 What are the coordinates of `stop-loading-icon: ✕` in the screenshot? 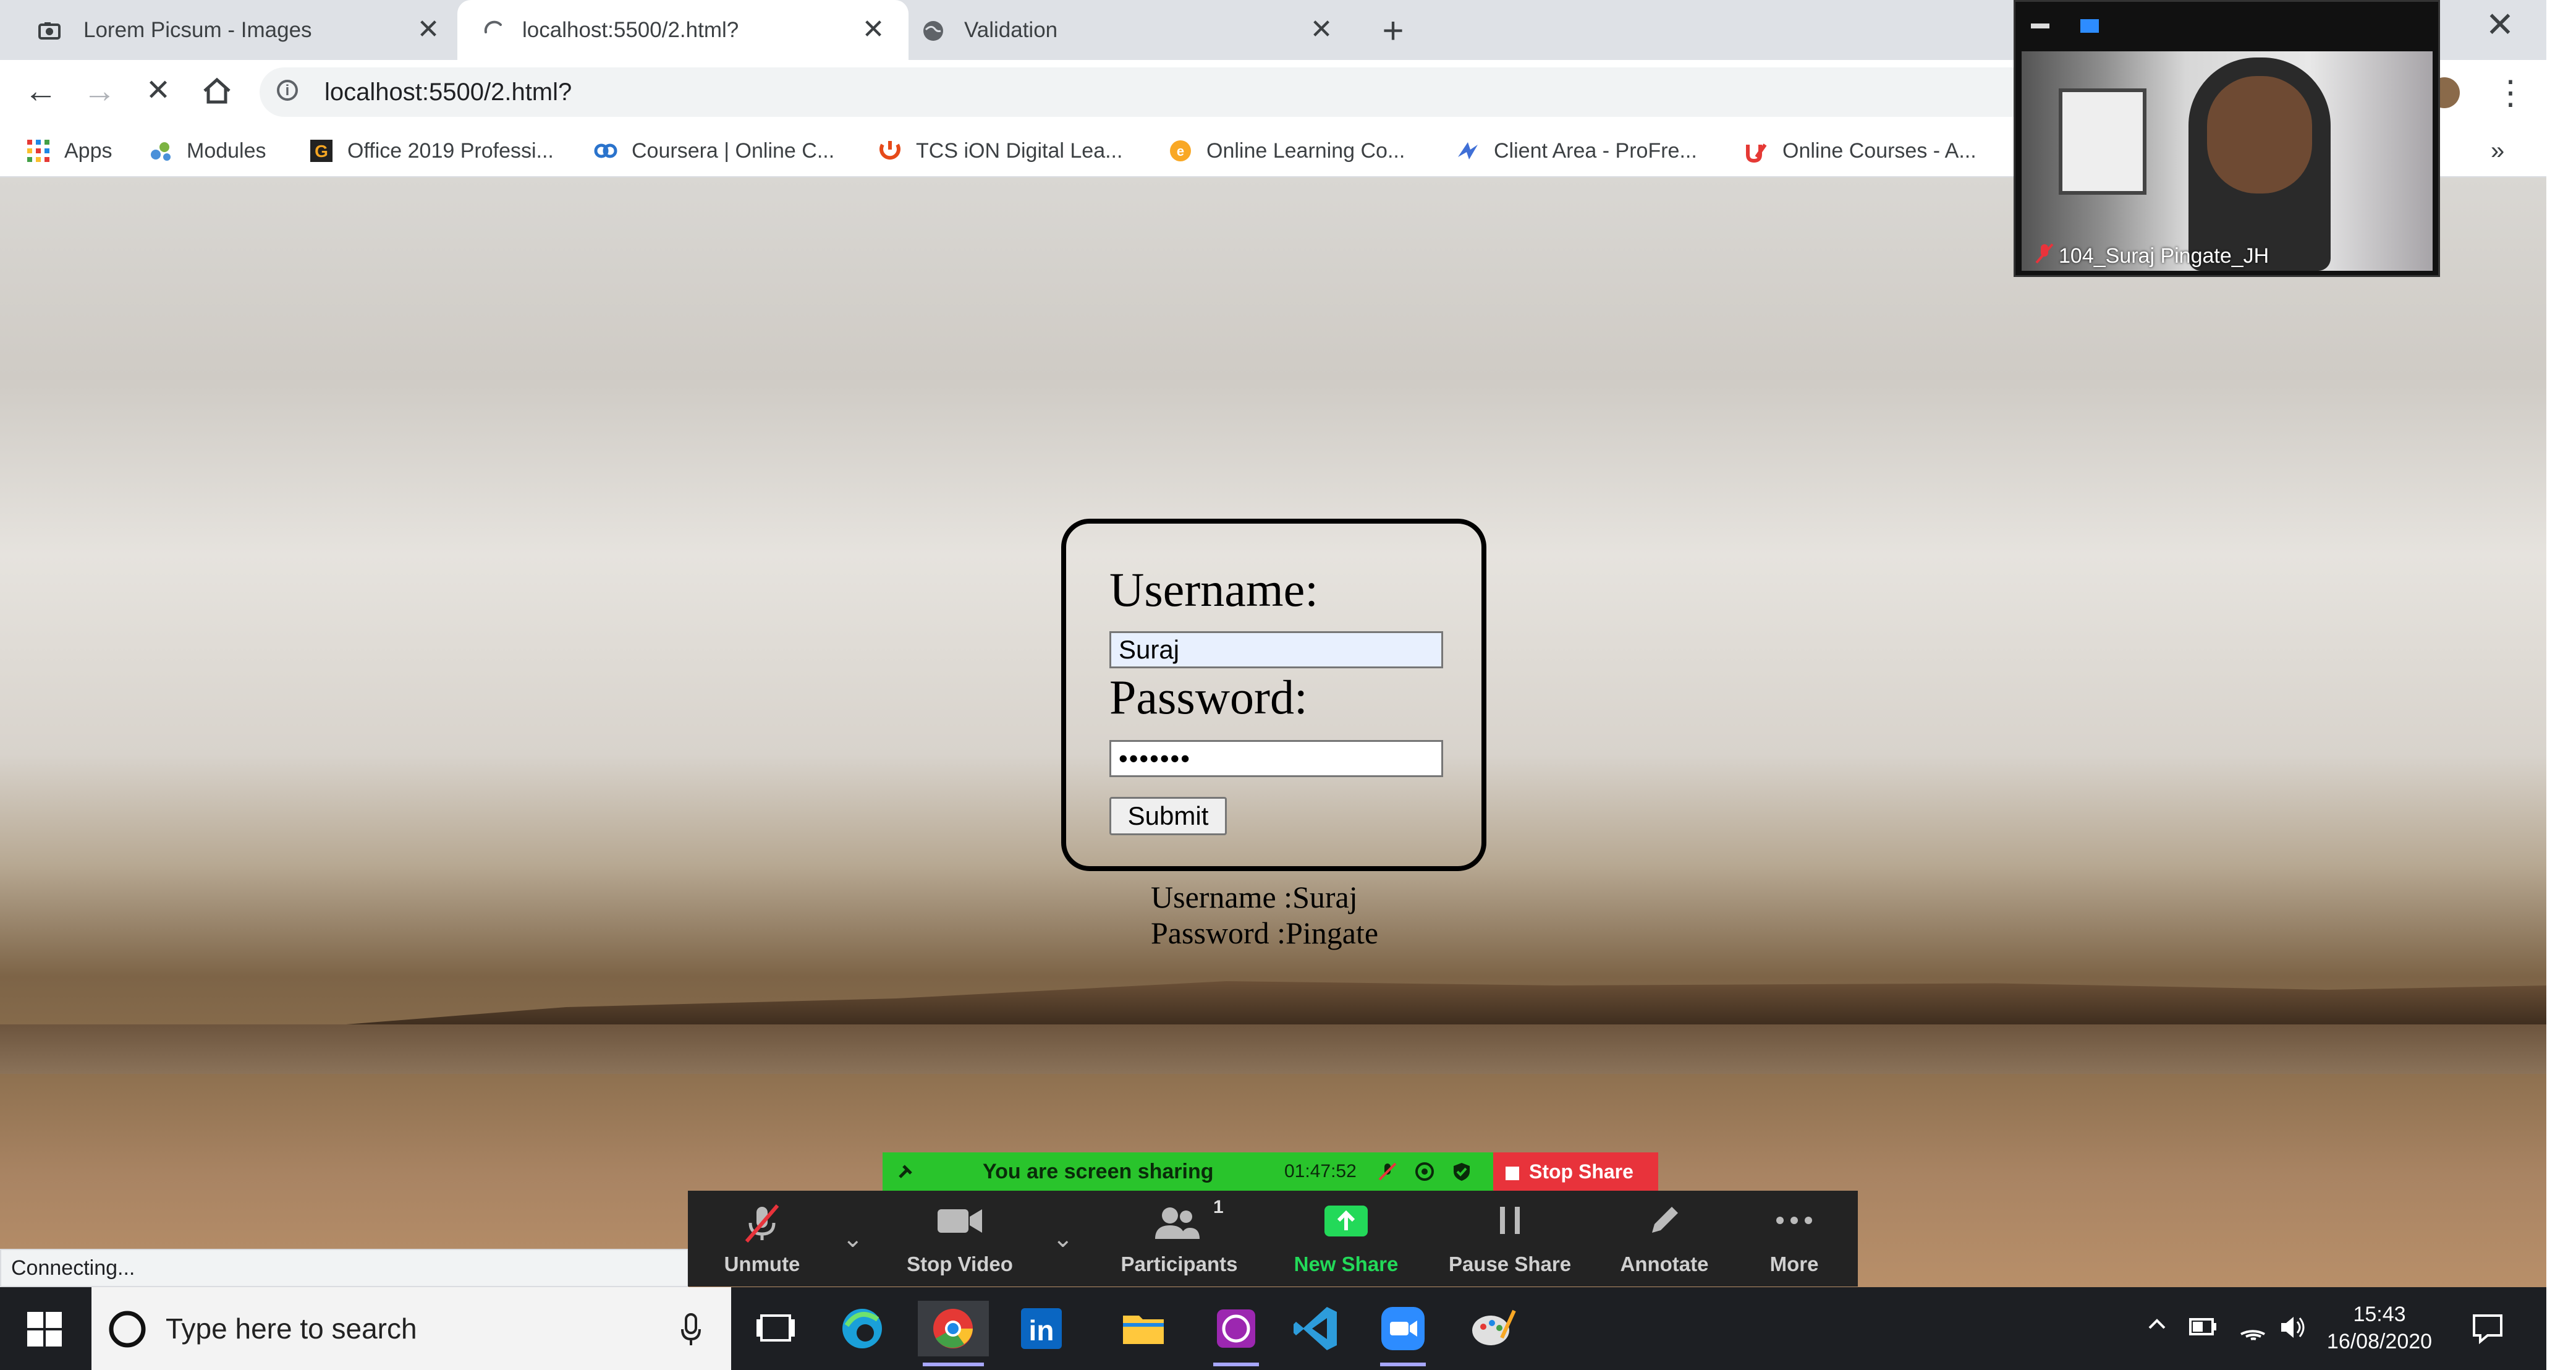 It's located at (158, 91).